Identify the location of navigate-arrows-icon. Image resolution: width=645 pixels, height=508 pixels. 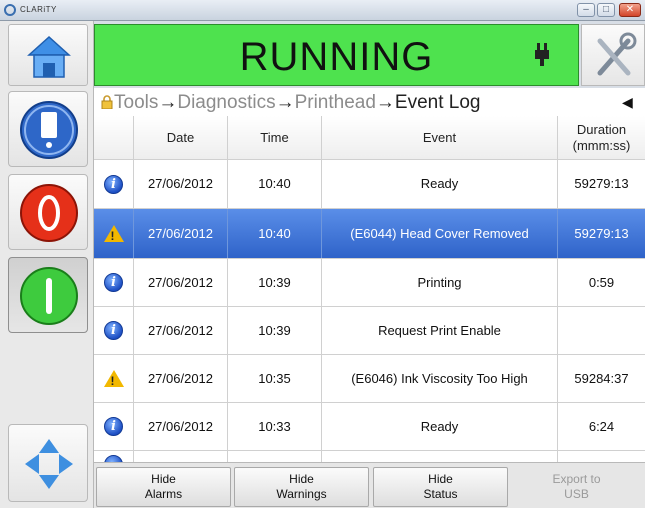
(49, 464).